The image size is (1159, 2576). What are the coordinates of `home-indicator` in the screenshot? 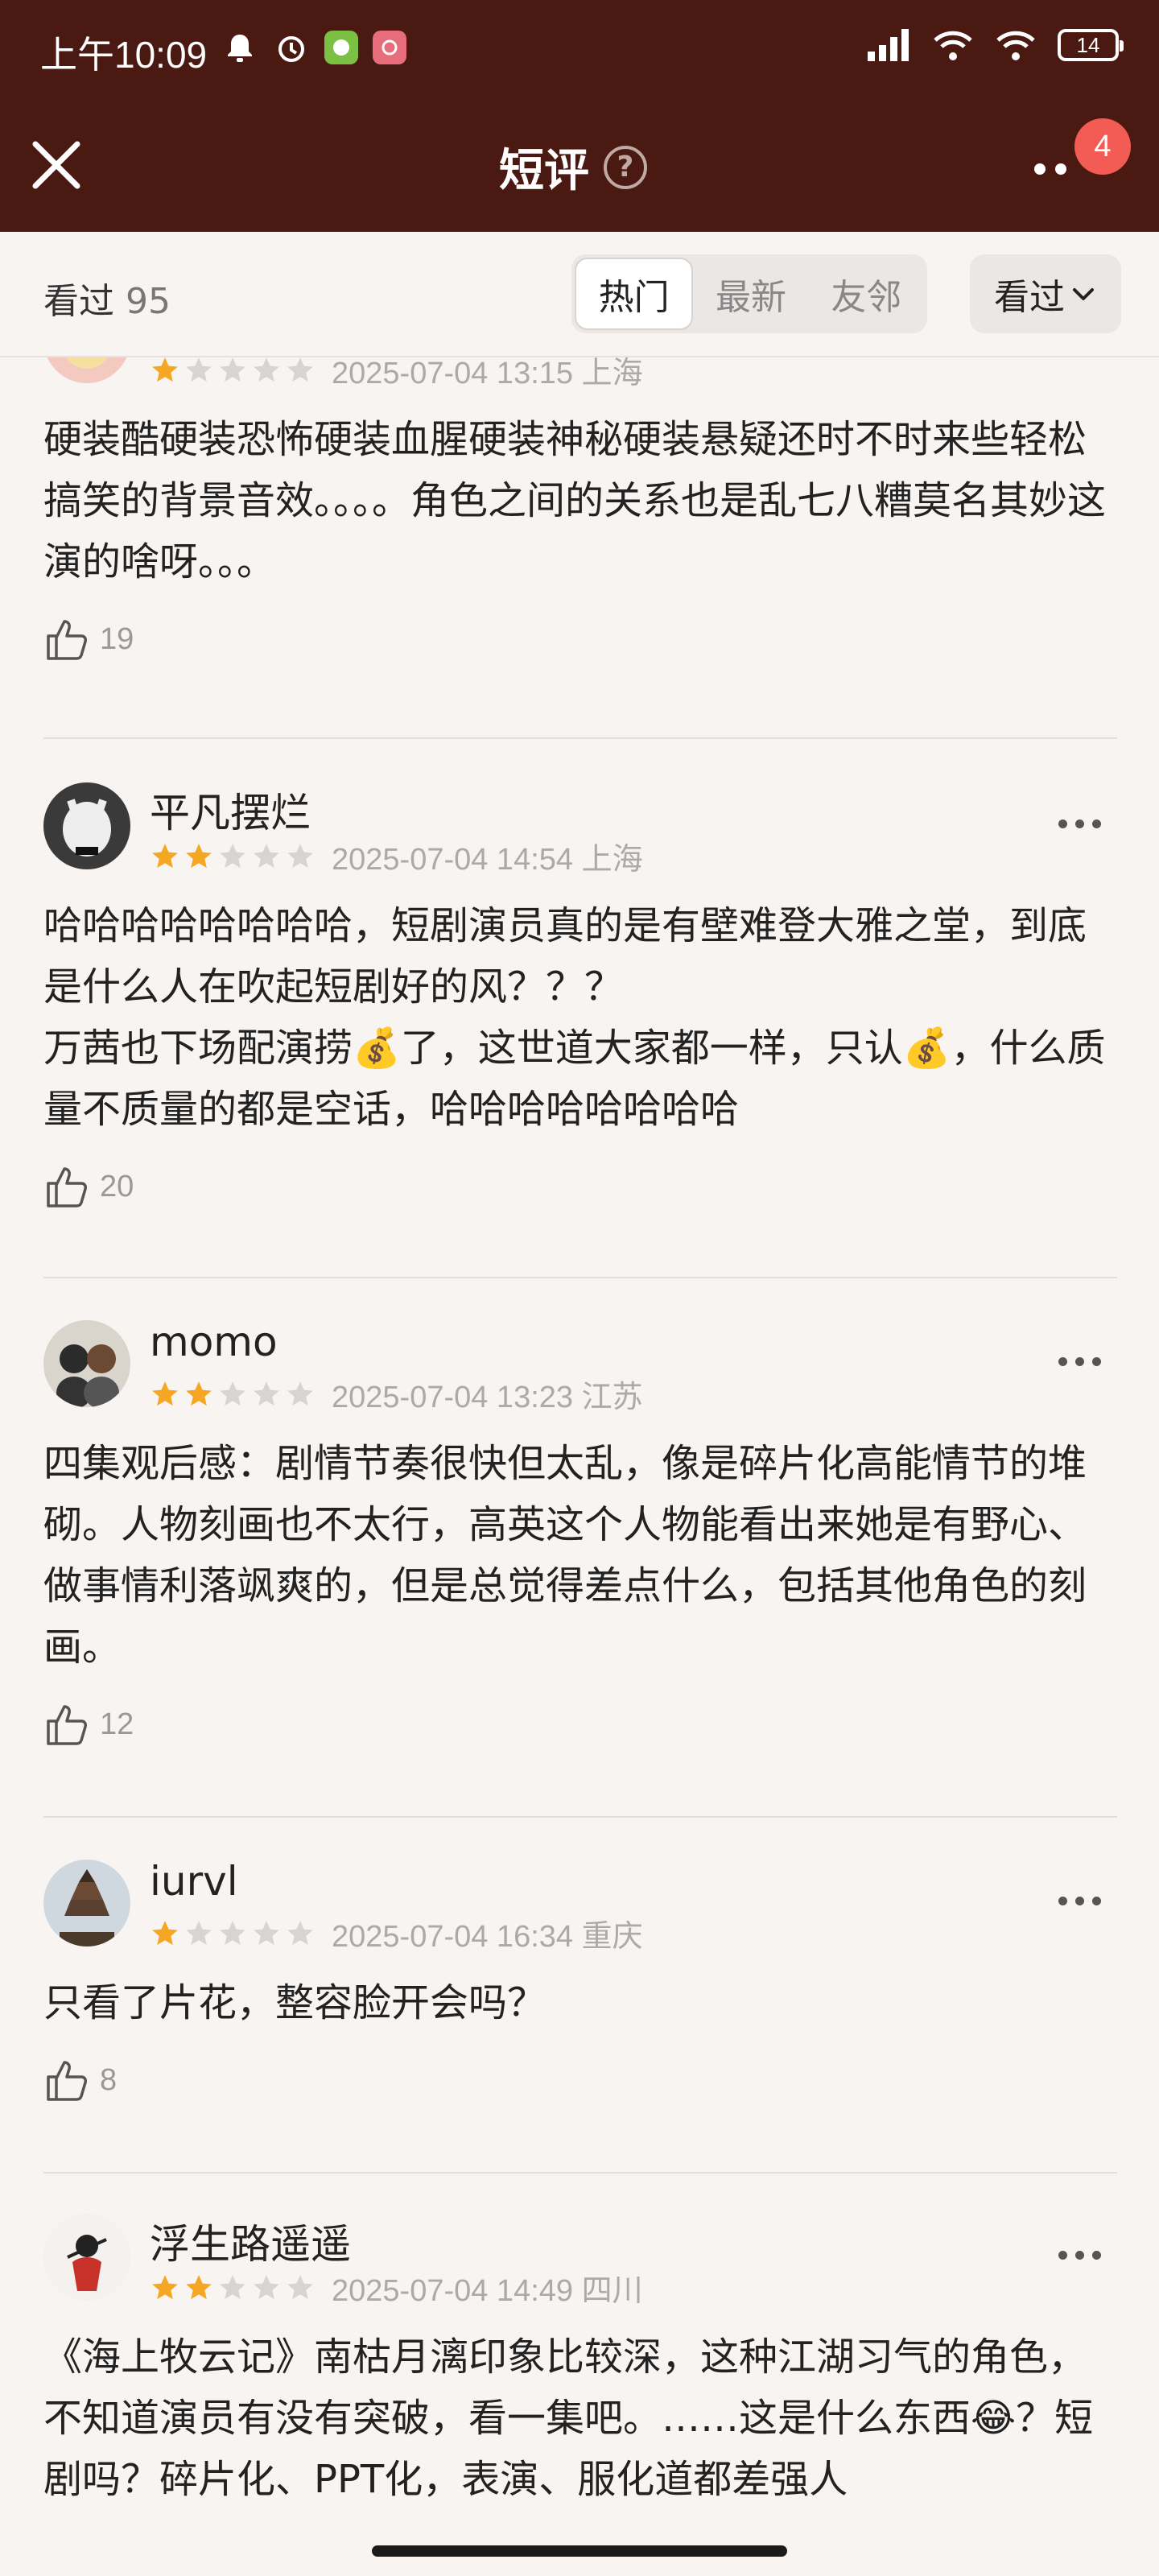 It's located at (579, 2551).